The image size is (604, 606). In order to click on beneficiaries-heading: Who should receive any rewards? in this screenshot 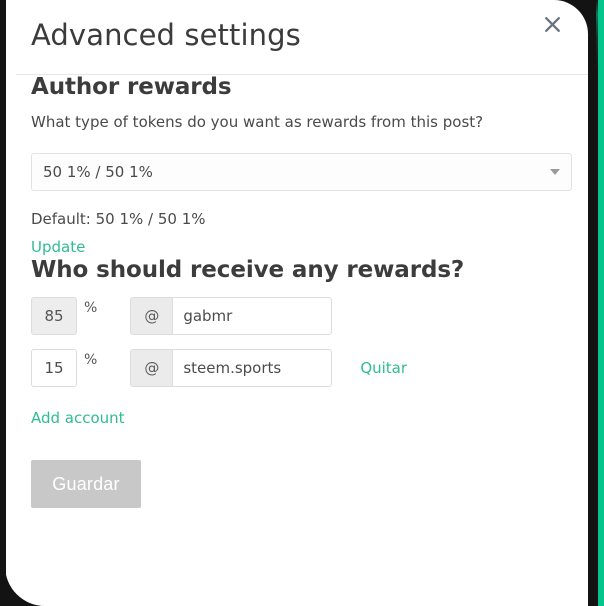, I will do `click(248, 270)`.